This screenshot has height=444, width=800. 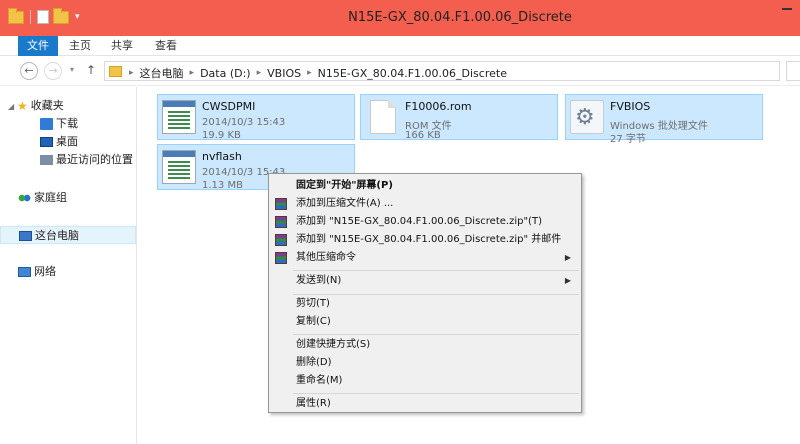 I want to click on tab-home: 主页, so click(x=80, y=46).